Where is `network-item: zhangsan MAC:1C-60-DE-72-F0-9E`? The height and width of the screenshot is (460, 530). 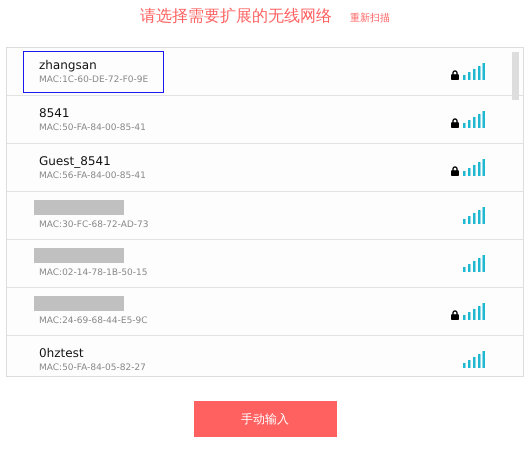 network-item: zhangsan MAC:1C-60-DE-72-F0-9E is located at coordinates (93, 71).